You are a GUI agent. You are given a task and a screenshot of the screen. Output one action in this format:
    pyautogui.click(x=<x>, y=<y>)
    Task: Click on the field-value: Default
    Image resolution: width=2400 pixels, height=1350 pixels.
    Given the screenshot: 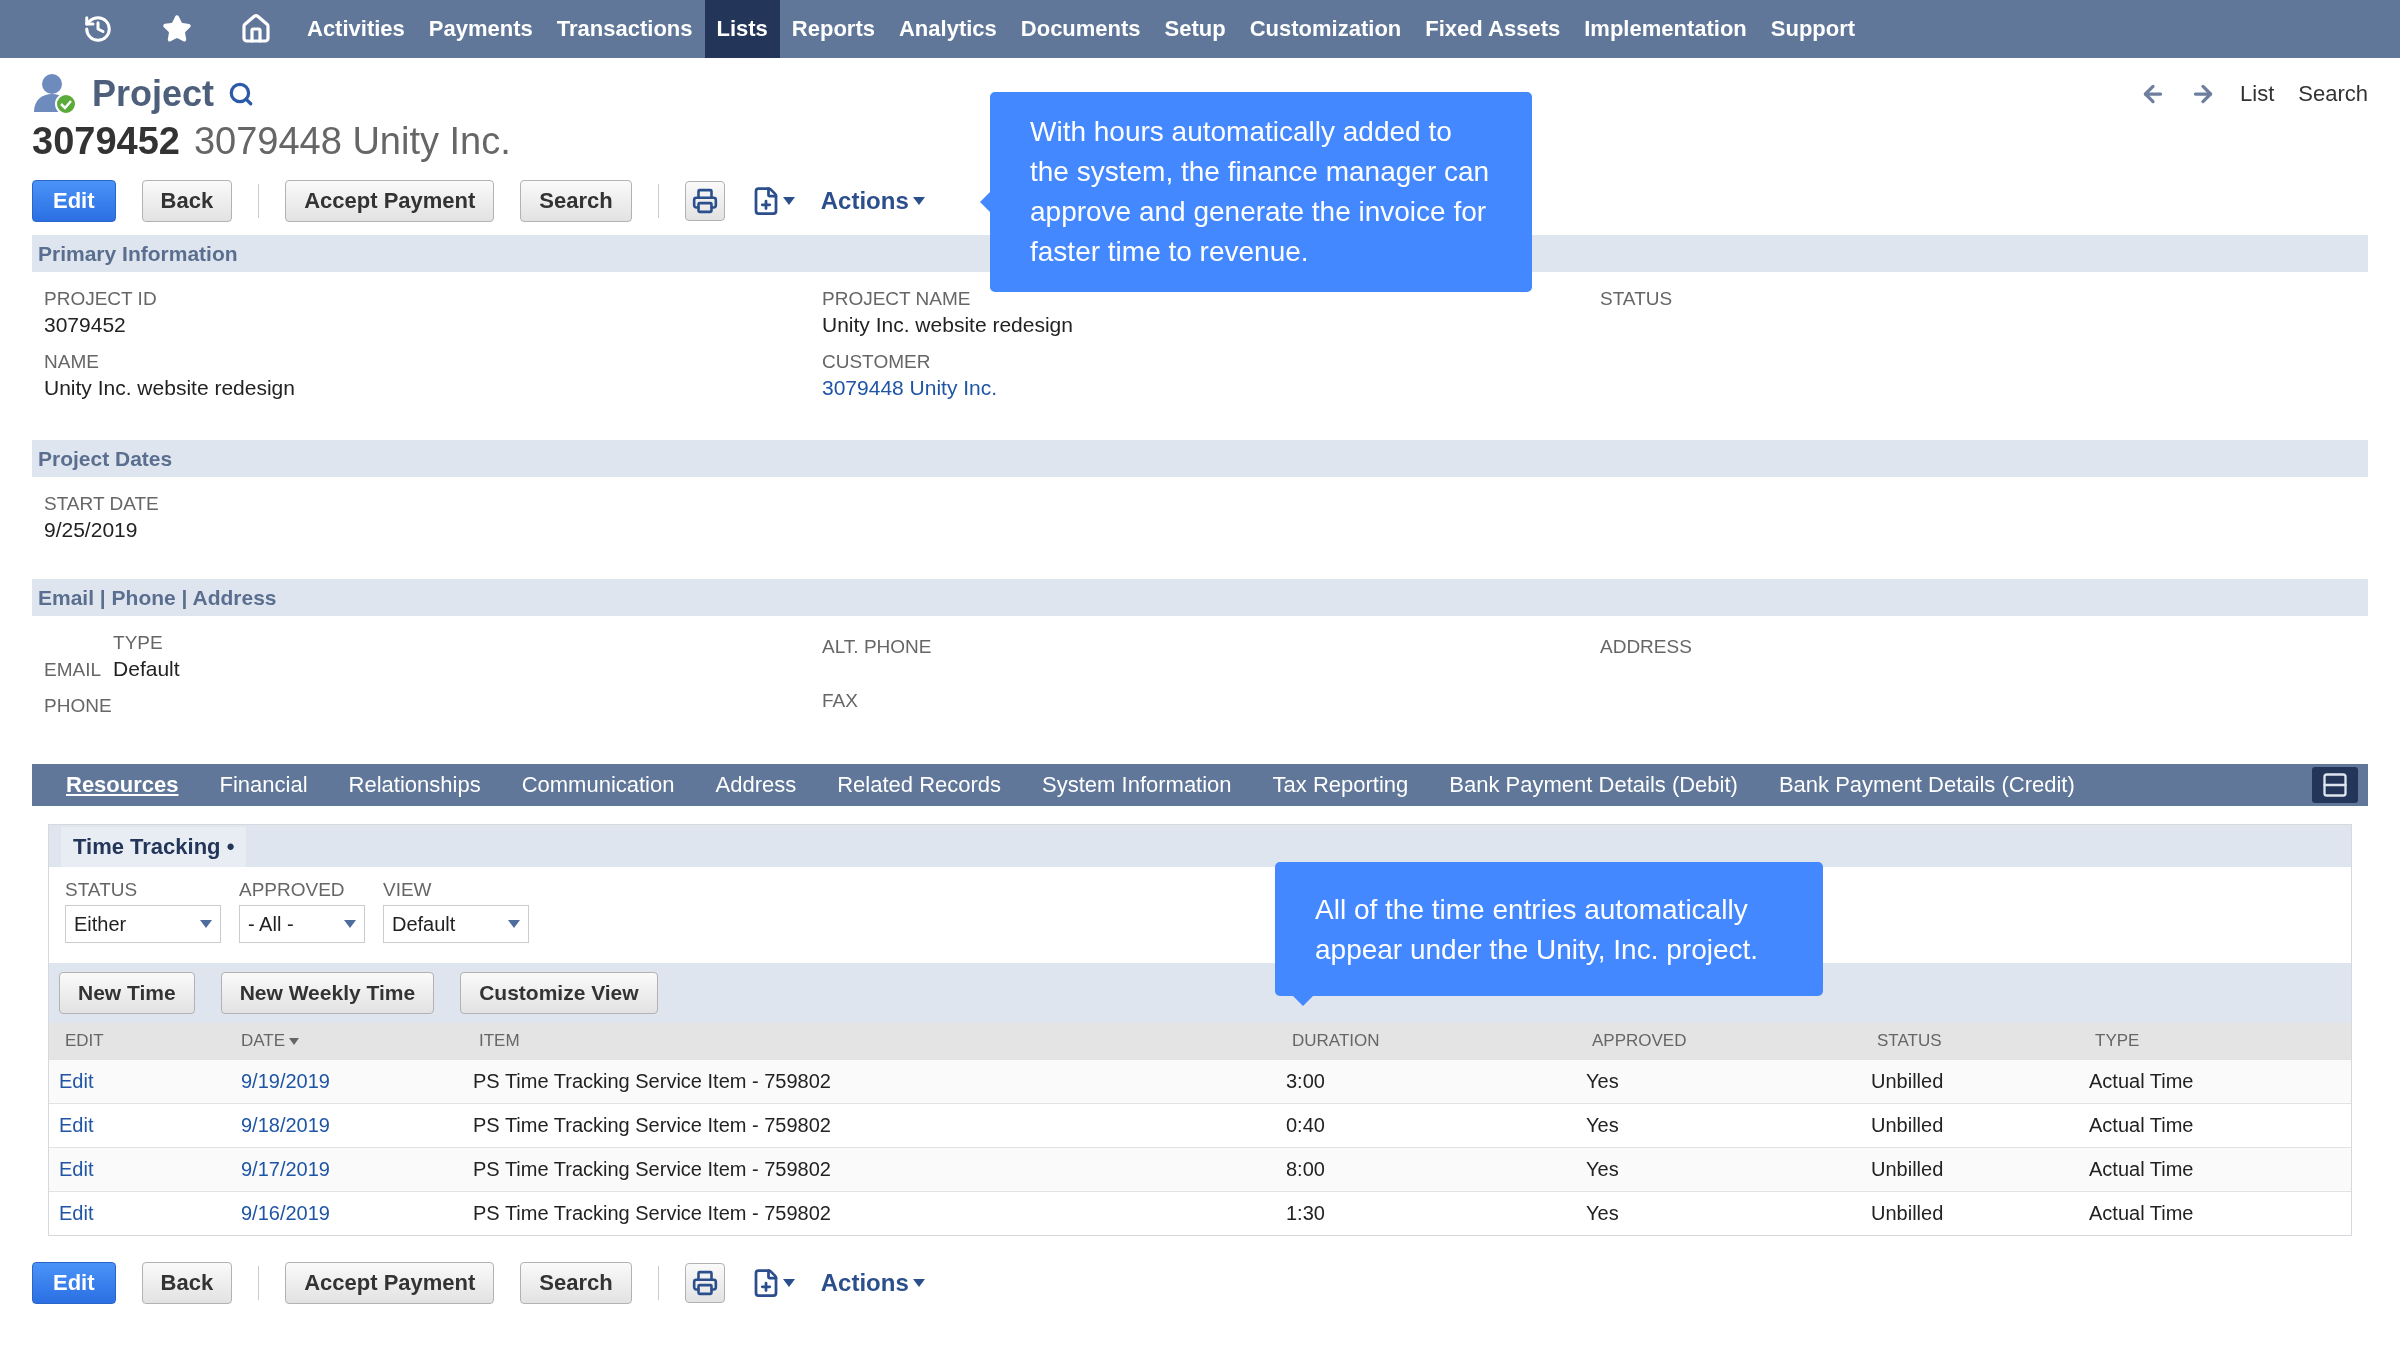 What is the action you would take?
    pyautogui.click(x=146, y=669)
    